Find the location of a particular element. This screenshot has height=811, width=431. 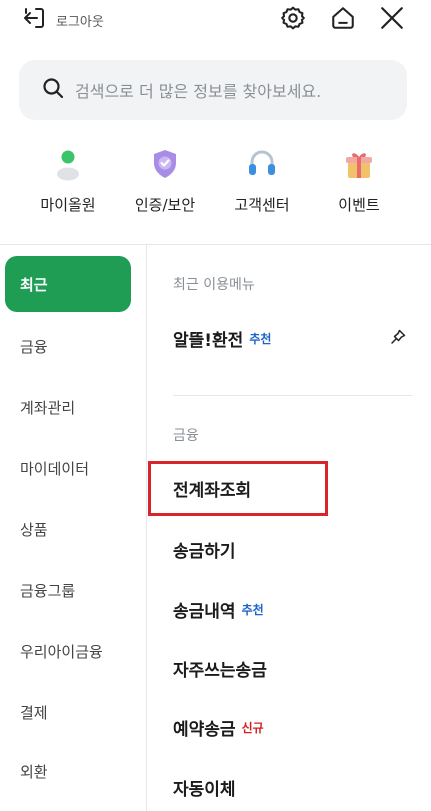

search-placeholder: 검색으로 더 많은 정보를 찾아보세요. is located at coordinates (198, 91).